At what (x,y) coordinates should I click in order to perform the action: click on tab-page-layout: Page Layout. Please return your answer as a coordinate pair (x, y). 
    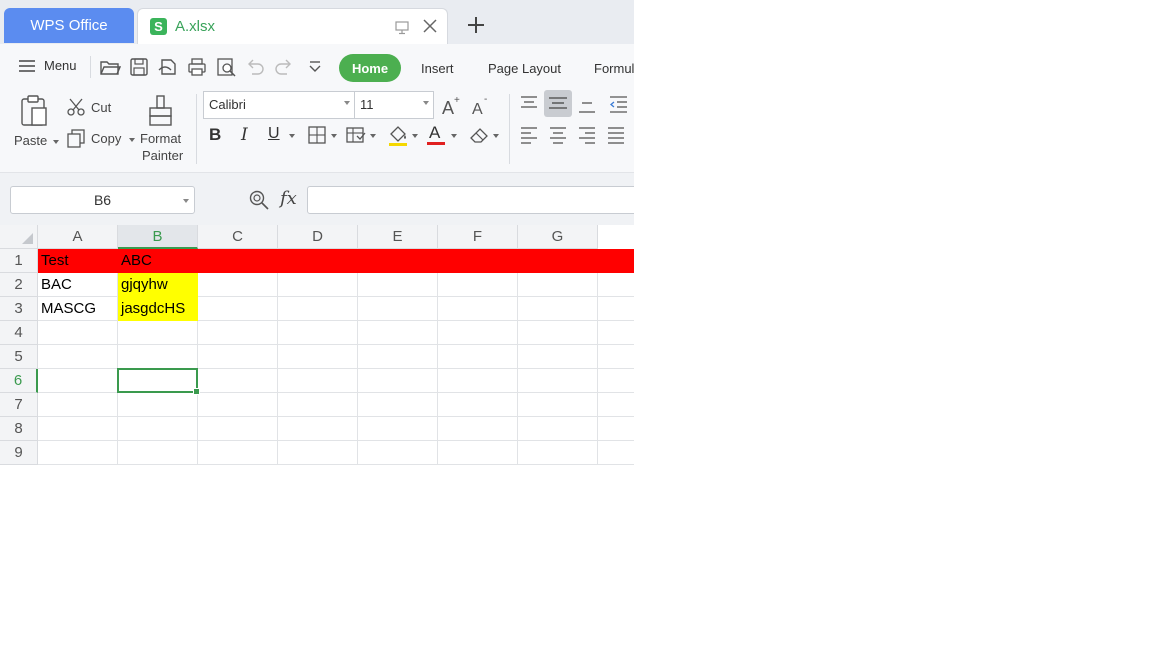
    Looking at the image, I should click on (524, 68).